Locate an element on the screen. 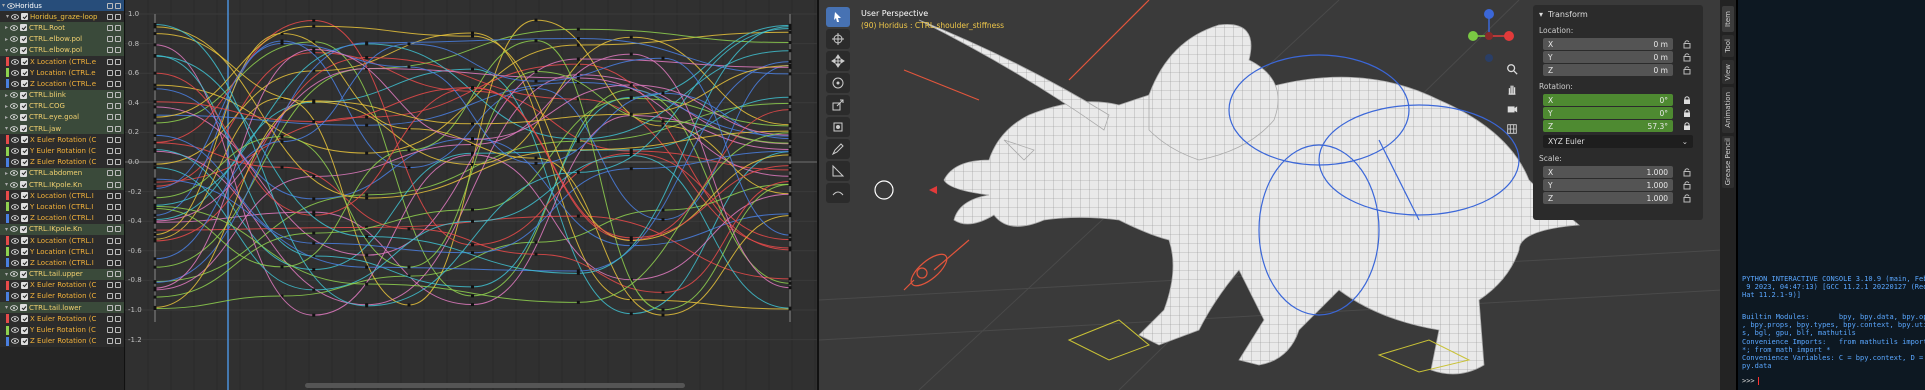  group-channel-row: ▸ CTRL.elbow.pol is located at coordinates (62, 39).